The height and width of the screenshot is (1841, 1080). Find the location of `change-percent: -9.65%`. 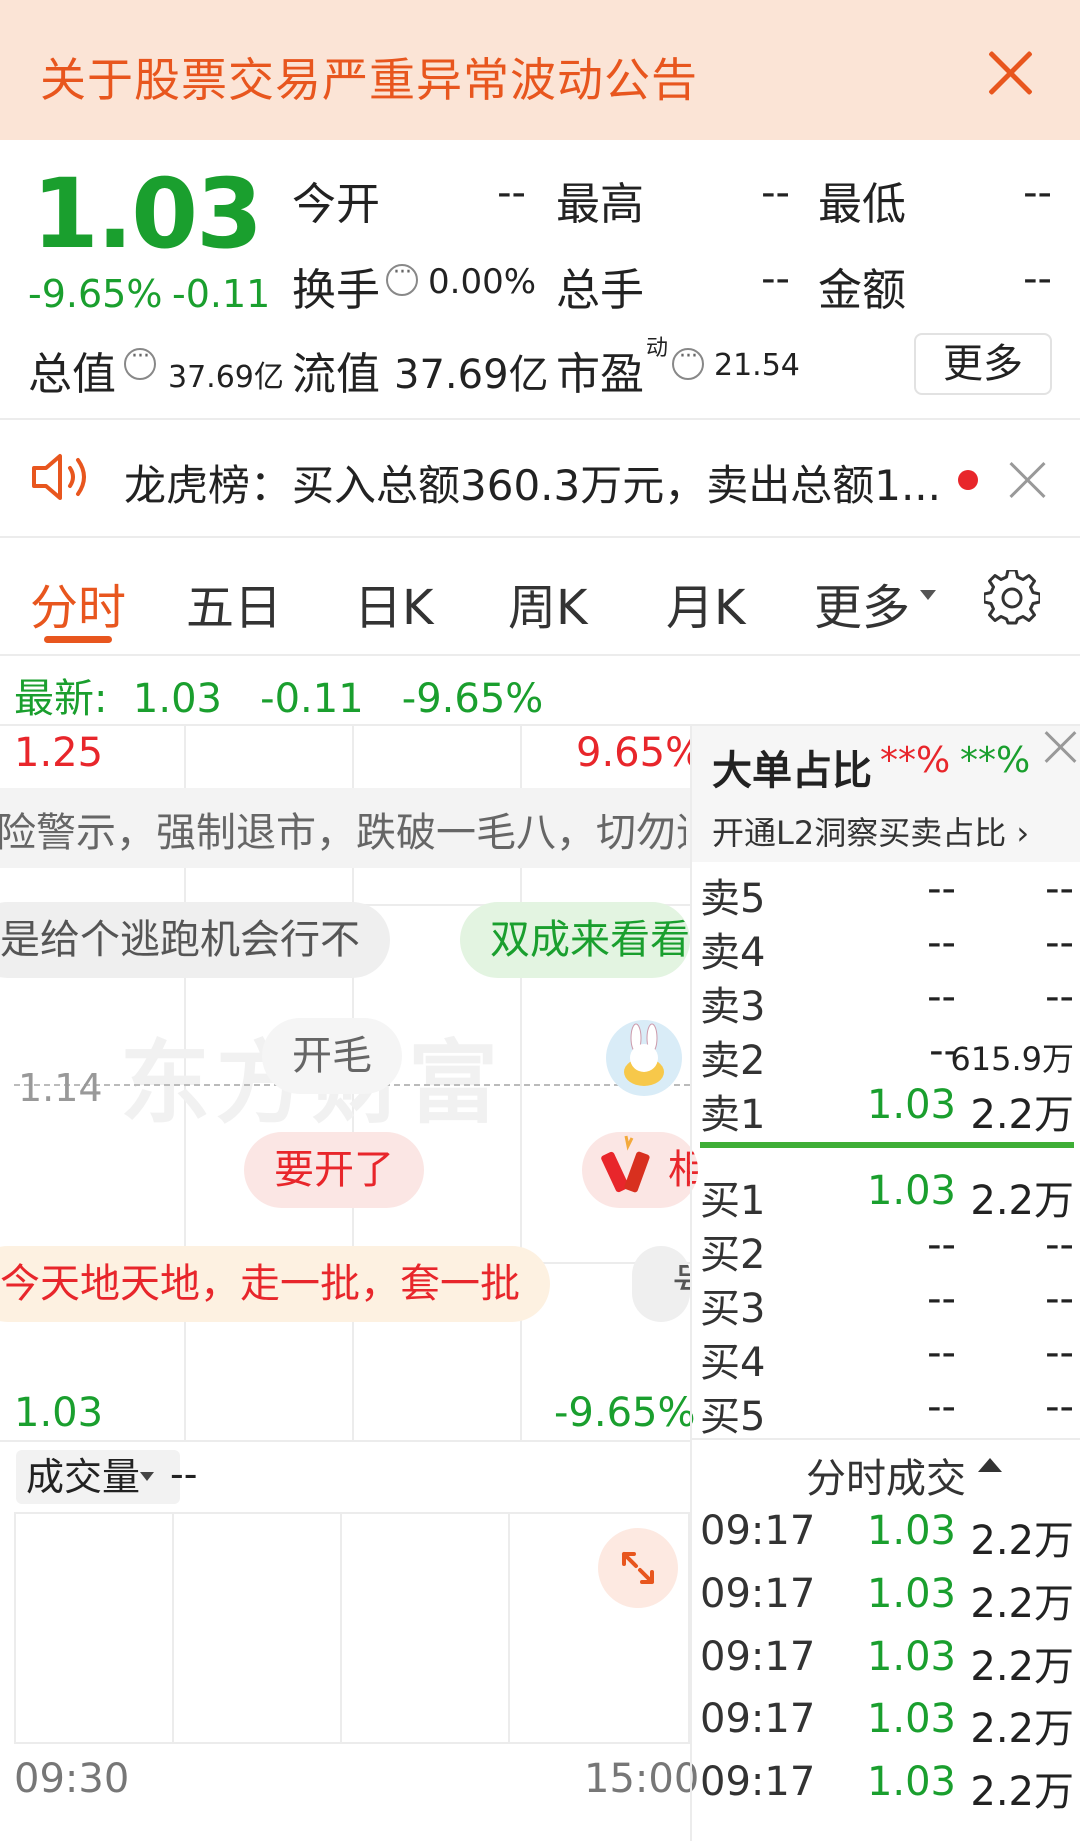

change-percent: -9.65% is located at coordinates (95, 294).